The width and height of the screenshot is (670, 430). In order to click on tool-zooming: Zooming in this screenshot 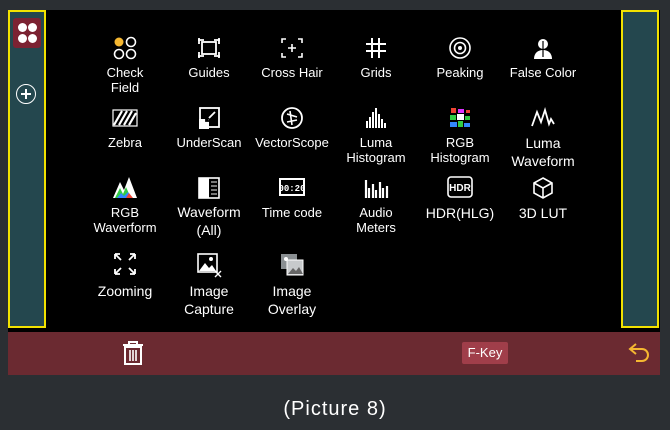, I will do `click(125, 276)`.